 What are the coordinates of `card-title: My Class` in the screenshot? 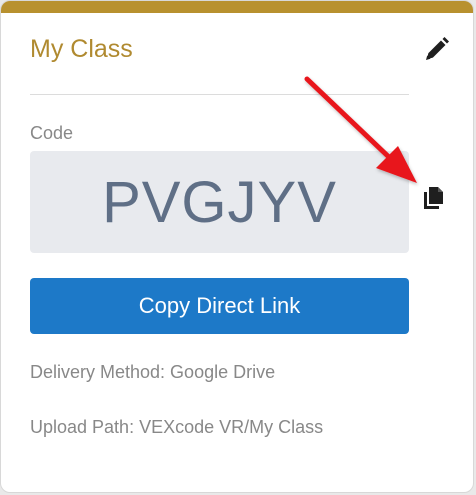 It's located at (81, 49).